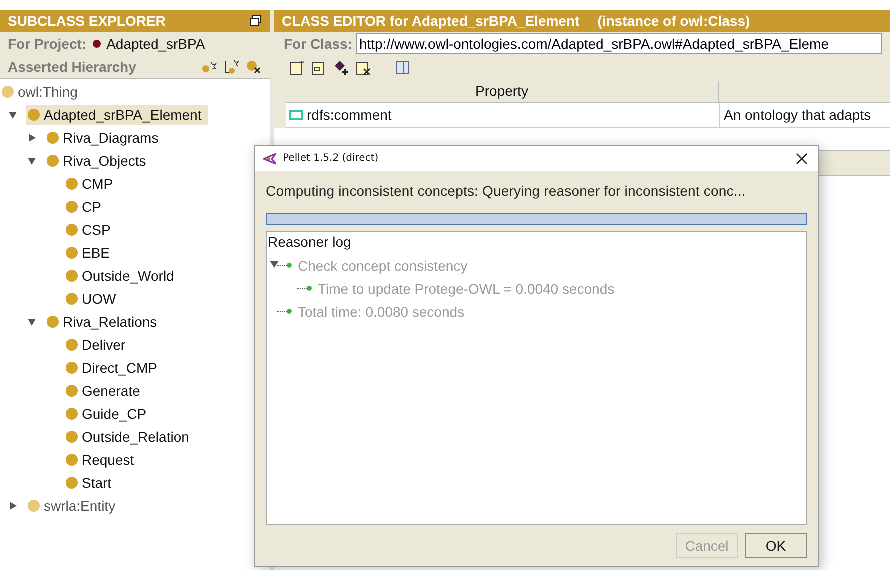  What do you see at coordinates (114, 368) in the screenshot?
I see `tree-item: Direct_CMP` at bounding box center [114, 368].